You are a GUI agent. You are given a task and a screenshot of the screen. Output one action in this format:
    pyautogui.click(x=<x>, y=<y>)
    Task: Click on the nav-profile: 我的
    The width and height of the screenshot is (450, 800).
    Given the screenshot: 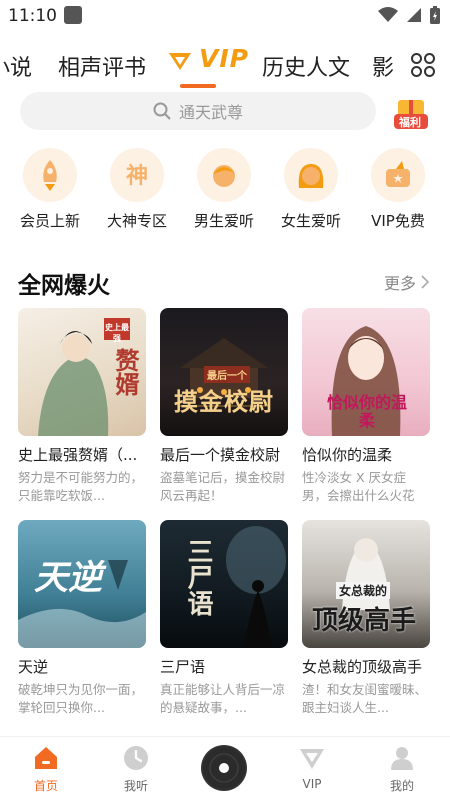 What is the action you would take?
    pyautogui.click(x=402, y=769)
    